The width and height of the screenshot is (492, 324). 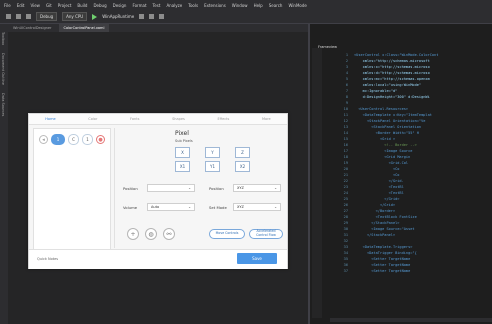 I want to click on menu-item-debug: Debug, so click(x=99, y=5).